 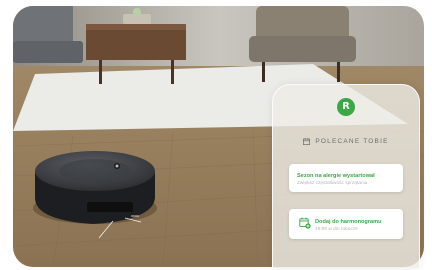 I want to click on card-title: Sezon na alergie wystartował, so click(x=336, y=176).